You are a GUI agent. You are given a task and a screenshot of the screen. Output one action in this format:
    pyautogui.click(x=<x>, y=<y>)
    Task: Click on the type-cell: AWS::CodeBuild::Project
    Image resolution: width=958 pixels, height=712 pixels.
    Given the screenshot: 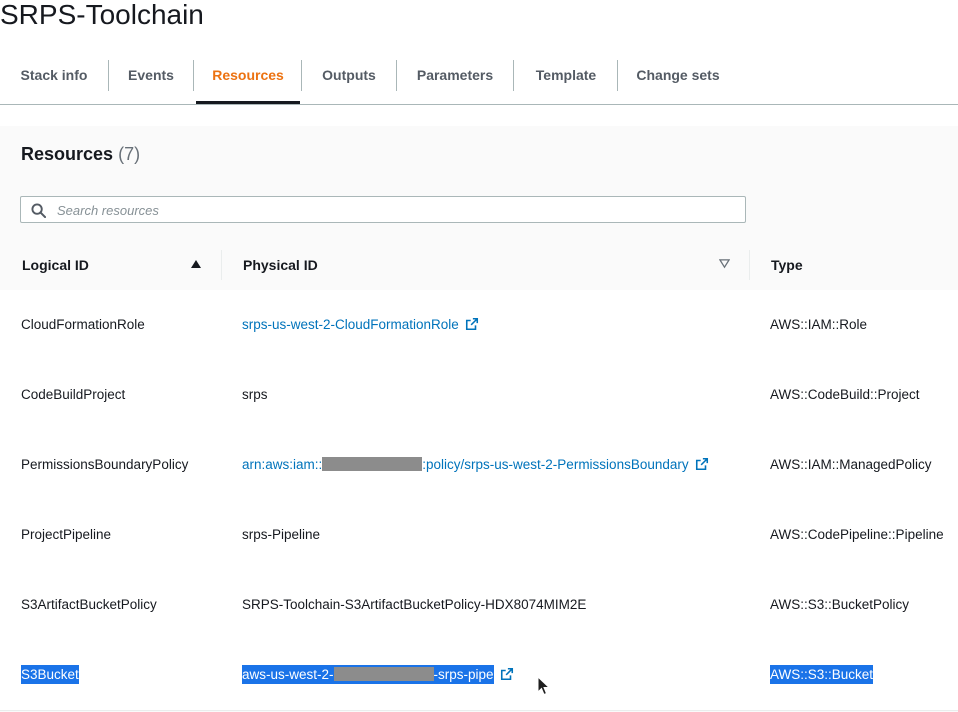 What is the action you would take?
    pyautogui.click(x=845, y=394)
    